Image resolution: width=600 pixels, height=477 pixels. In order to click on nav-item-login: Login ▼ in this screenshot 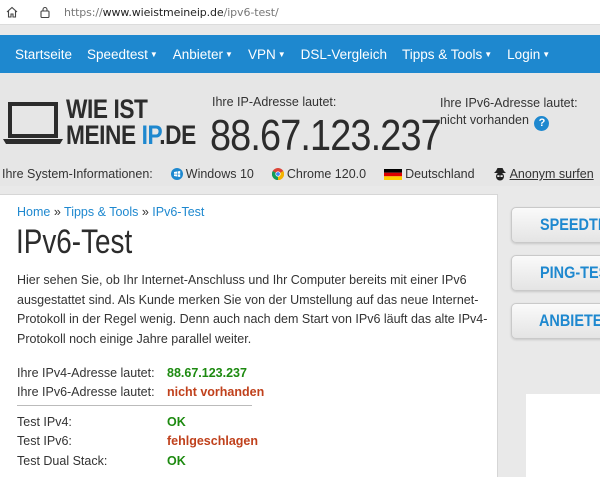, I will do `click(528, 54)`.